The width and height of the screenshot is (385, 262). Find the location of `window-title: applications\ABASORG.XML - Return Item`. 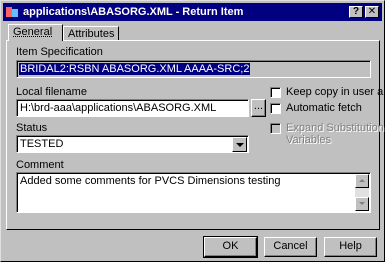

window-title: applications\ABASORG.XML - Return Item is located at coordinates (133, 12).